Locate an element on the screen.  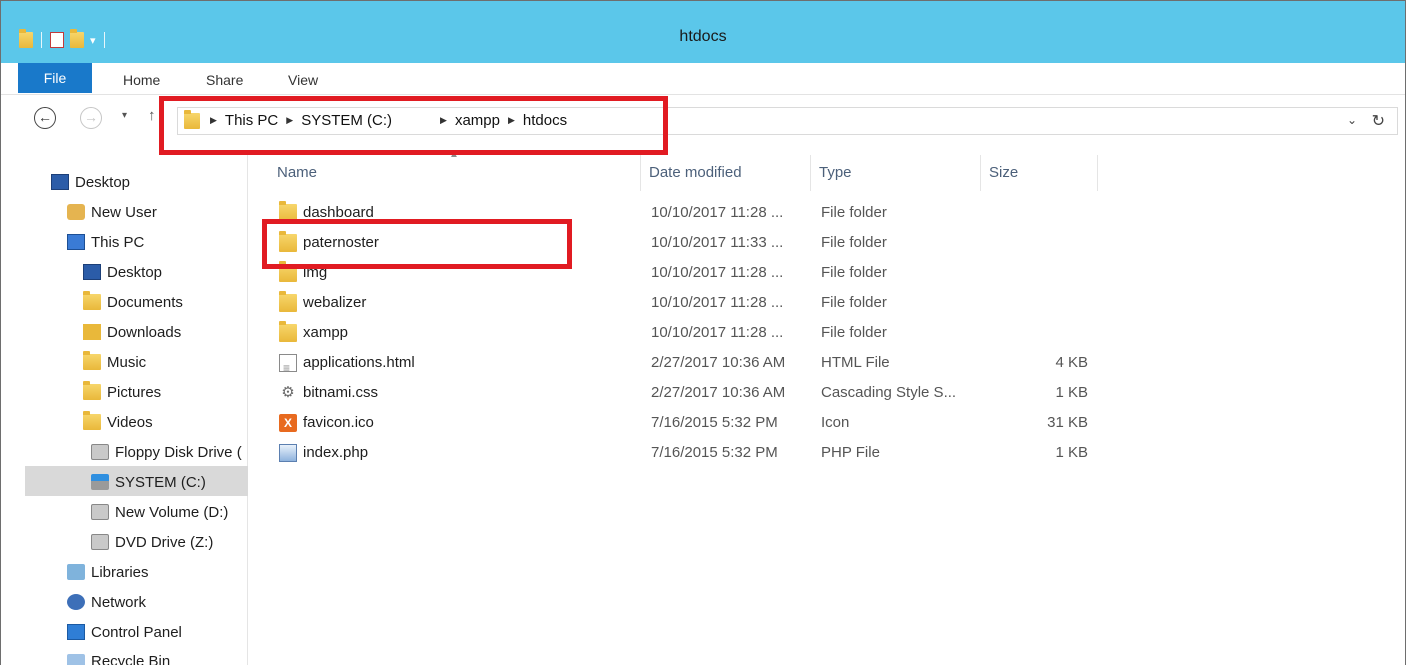
window-title: htdocs is located at coordinates (703, 36).